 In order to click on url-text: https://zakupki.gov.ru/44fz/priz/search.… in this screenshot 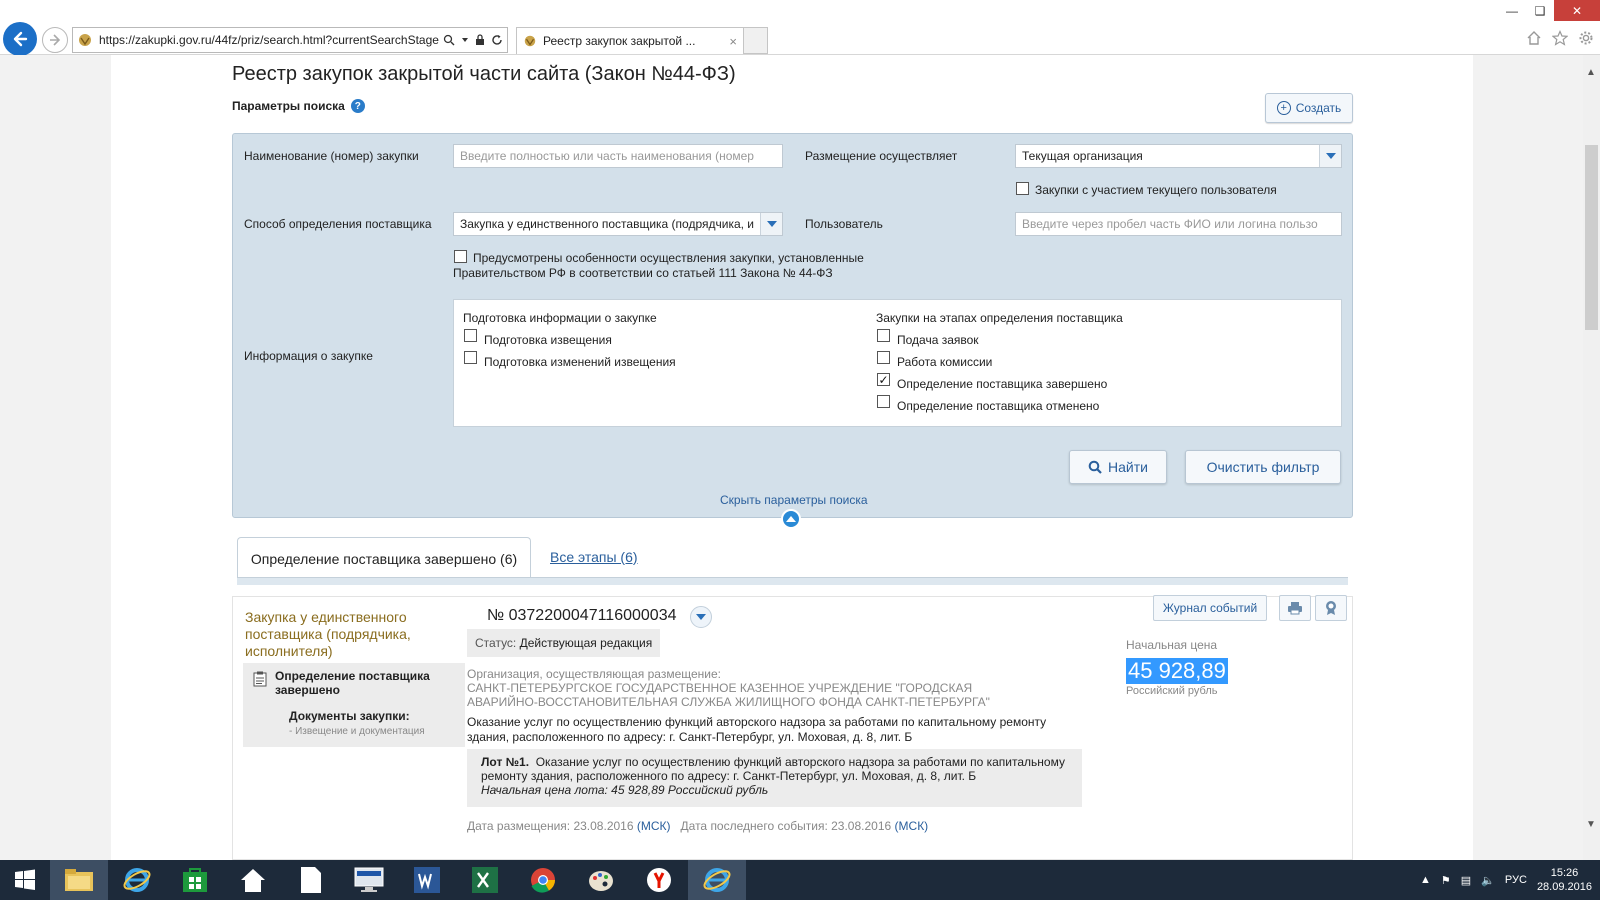, I will do `click(269, 40)`.